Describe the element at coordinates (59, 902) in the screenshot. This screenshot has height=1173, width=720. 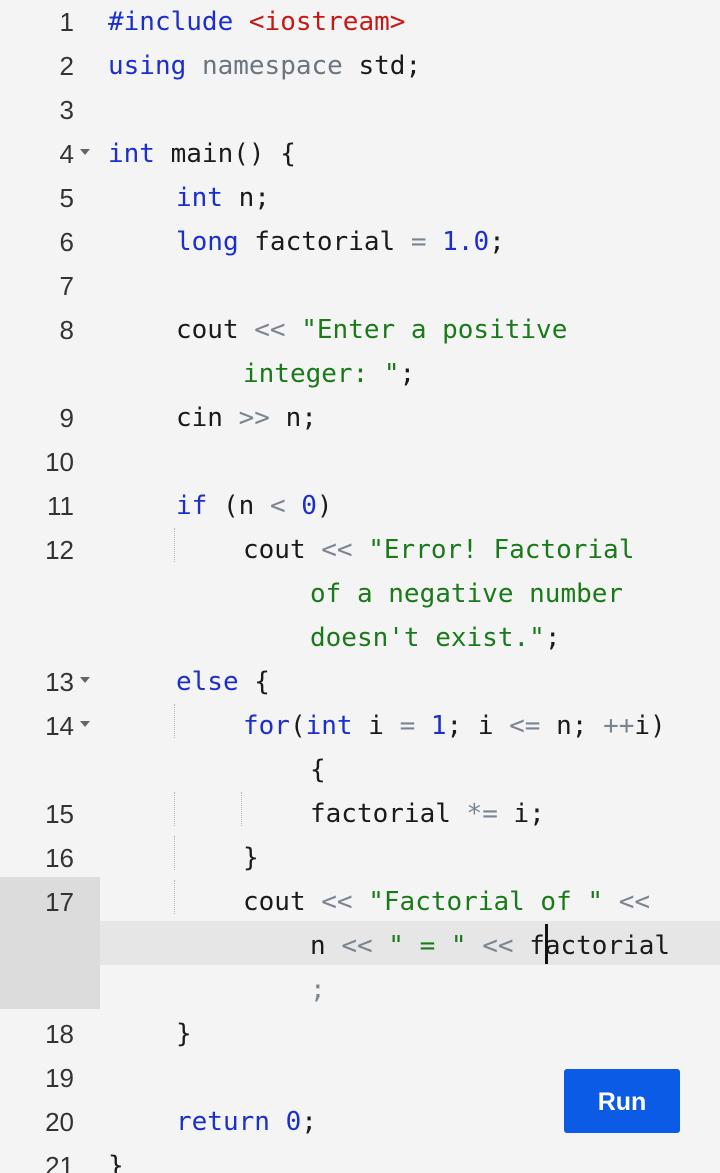
I see `line-number: 17` at that location.